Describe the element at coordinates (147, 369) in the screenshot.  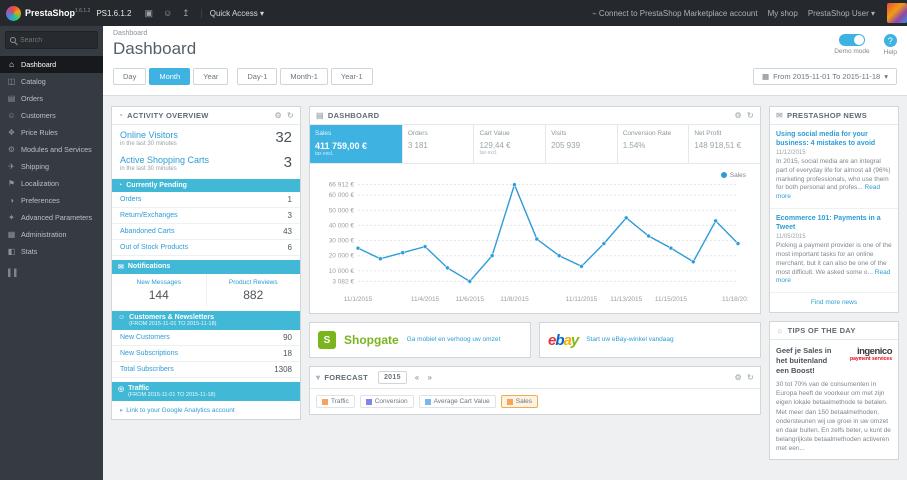
I see `total-subscribers-link: Total Subscribers` at that location.